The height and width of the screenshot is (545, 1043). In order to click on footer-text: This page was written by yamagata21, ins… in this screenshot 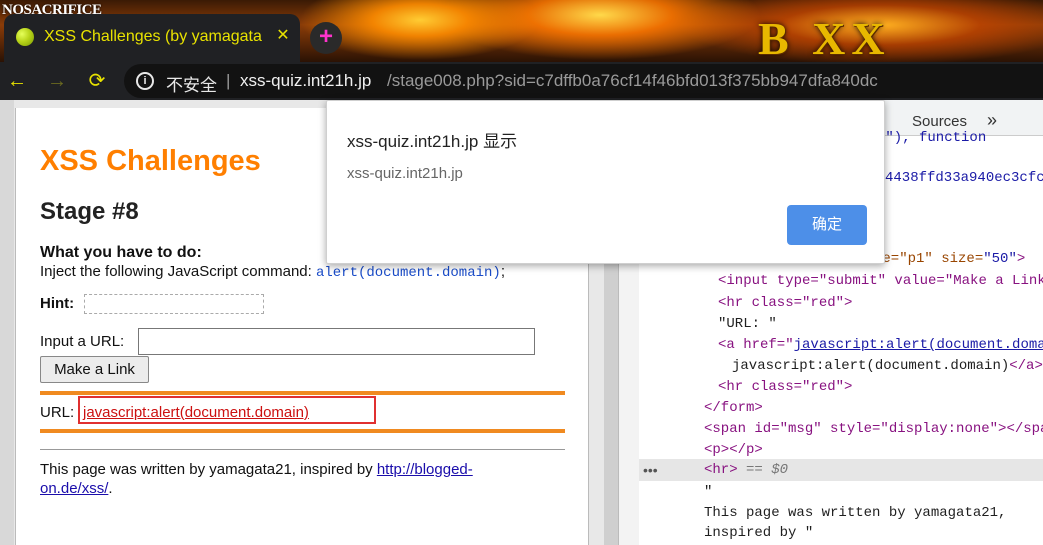, I will do `click(290, 479)`.